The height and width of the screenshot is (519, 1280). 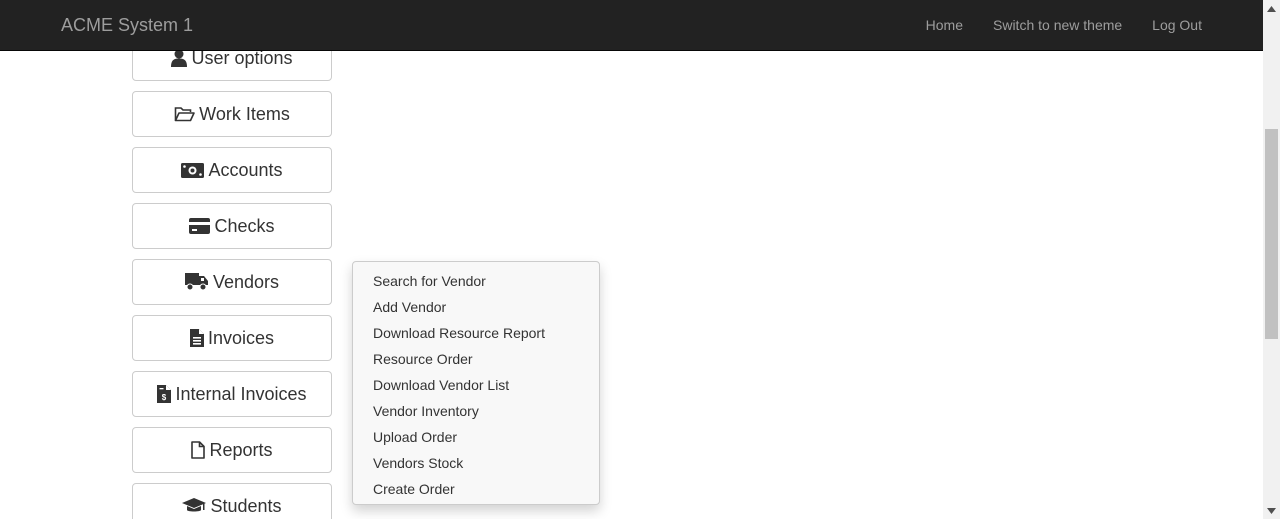 I want to click on graduation-cap-icon, so click(x=194, y=506).